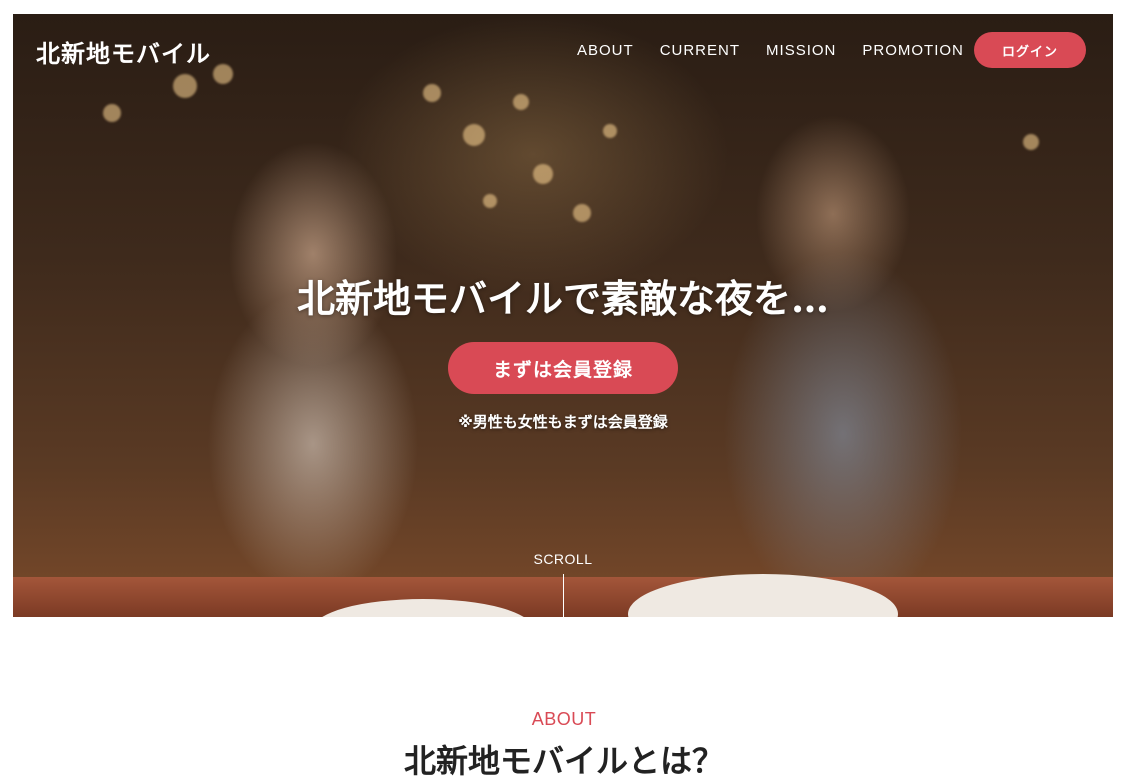 This screenshot has width=1128, height=782. I want to click on main-nav: ABOUT CURRENT MISSION PROMOTION, so click(783, 50).